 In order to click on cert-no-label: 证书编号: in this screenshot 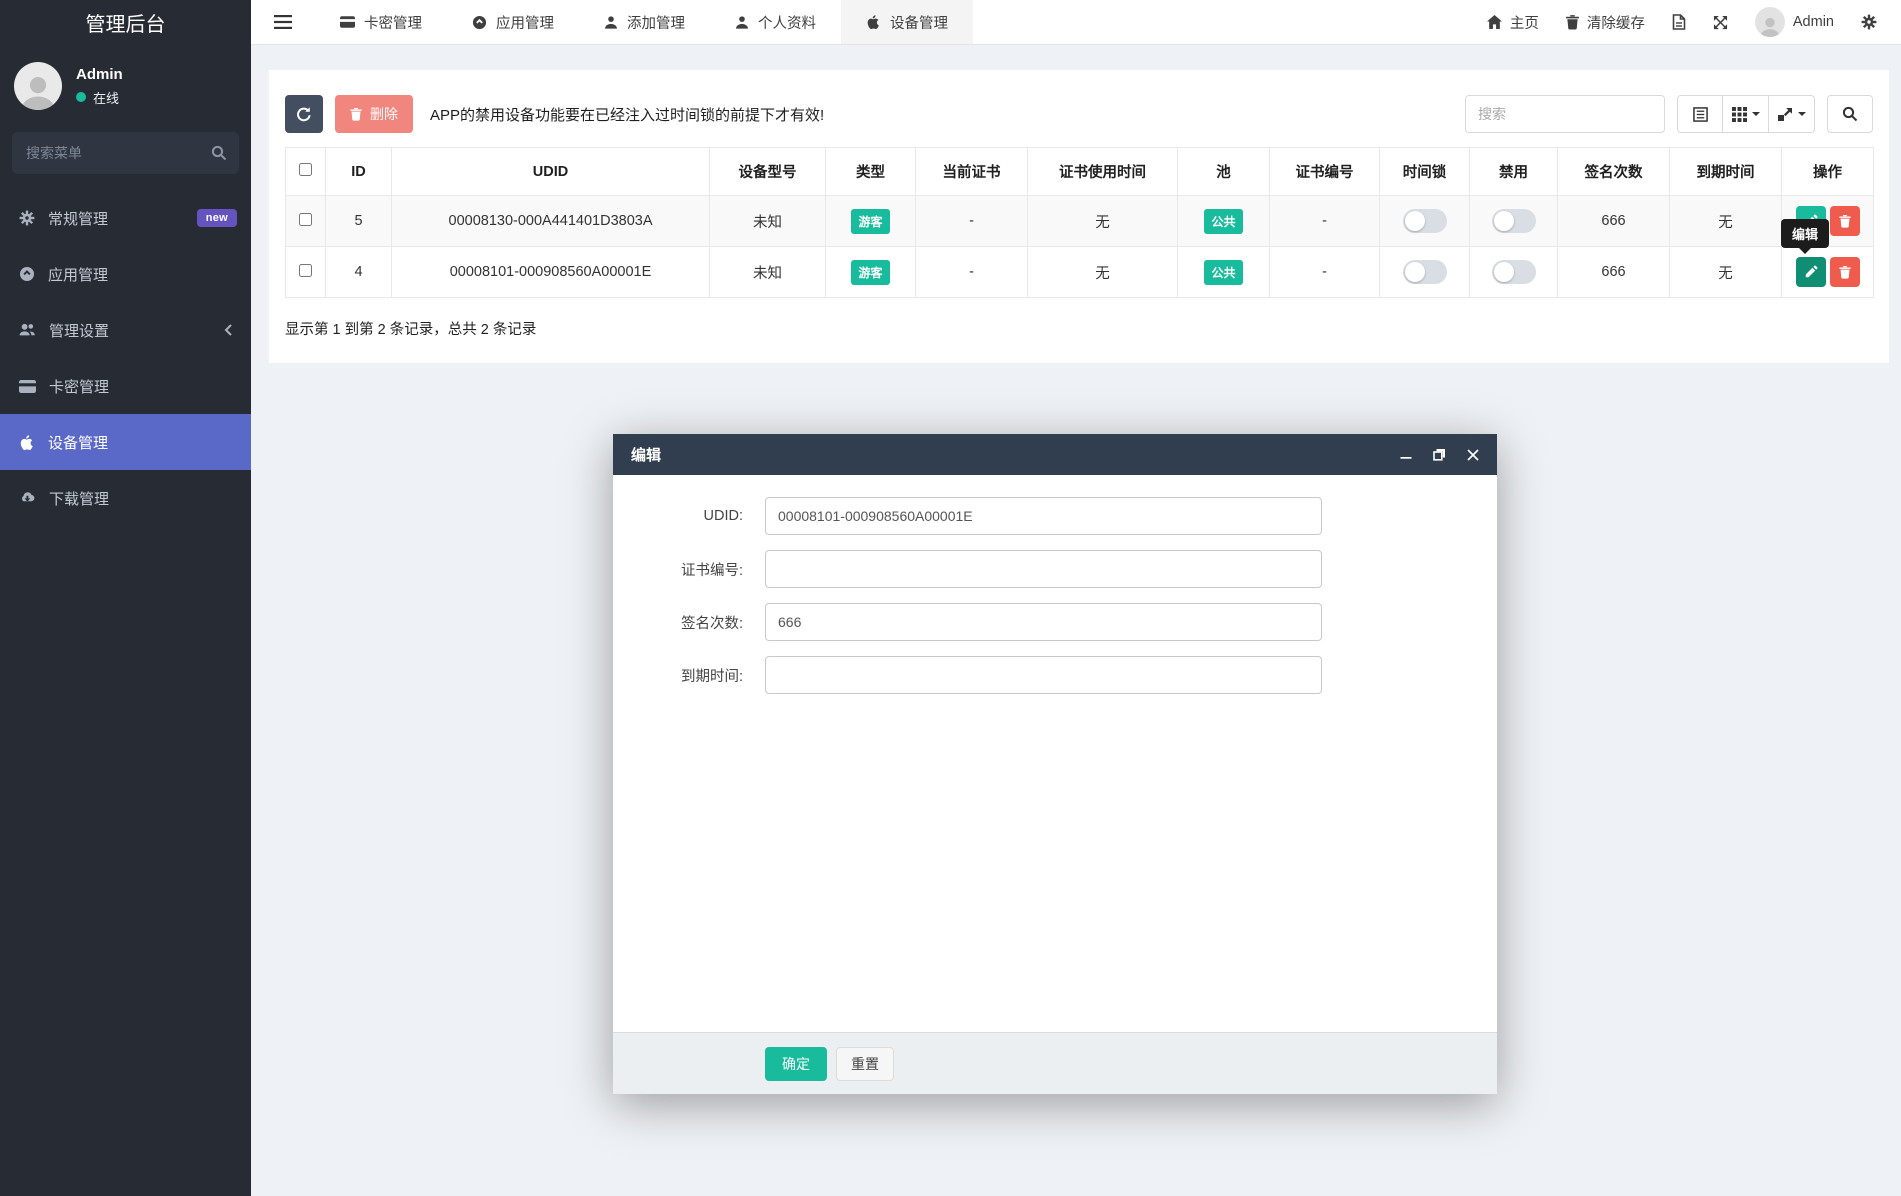, I will do `click(711, 570)`.